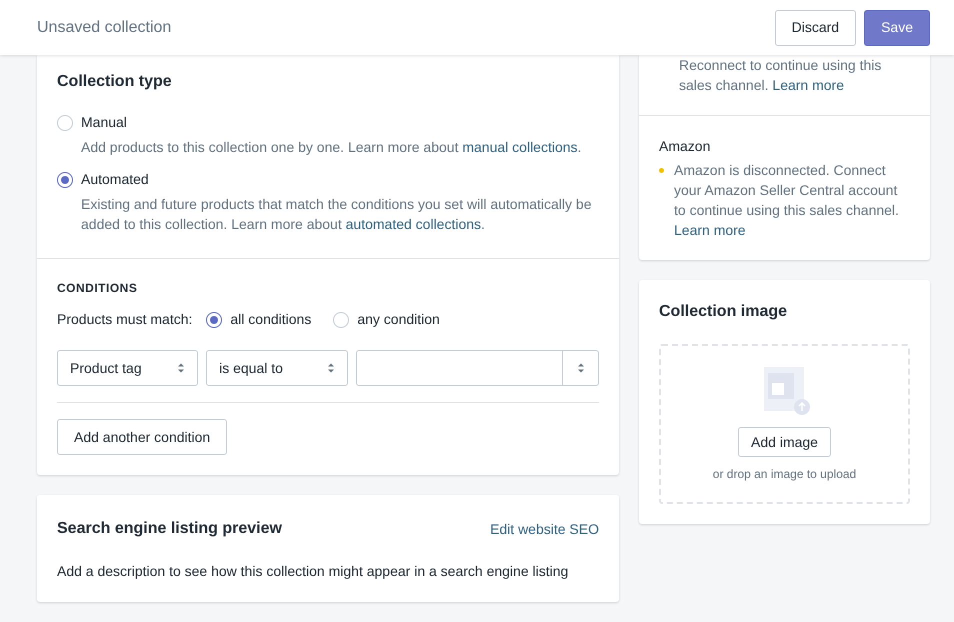 The image size is (954, 622). I want to click on seo-description: Add a description to see how this collection might appear in a search engine listing, so click(313, 571).